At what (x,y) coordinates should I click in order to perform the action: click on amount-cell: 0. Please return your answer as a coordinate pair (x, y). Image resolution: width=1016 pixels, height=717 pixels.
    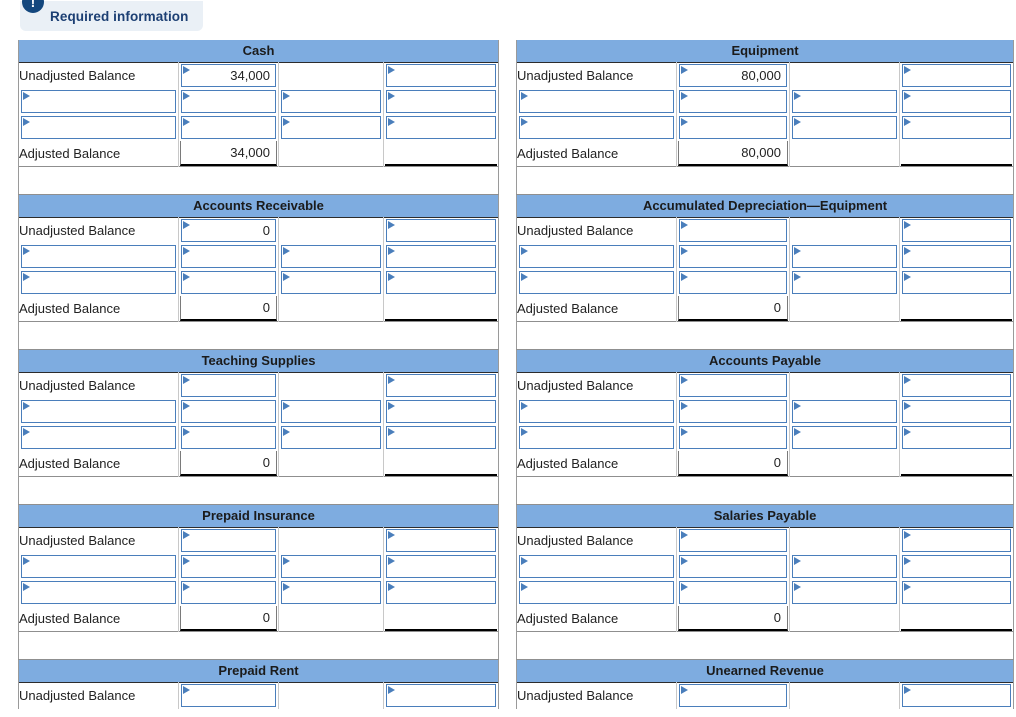
    Looking at the image, I should click on (228, 230).